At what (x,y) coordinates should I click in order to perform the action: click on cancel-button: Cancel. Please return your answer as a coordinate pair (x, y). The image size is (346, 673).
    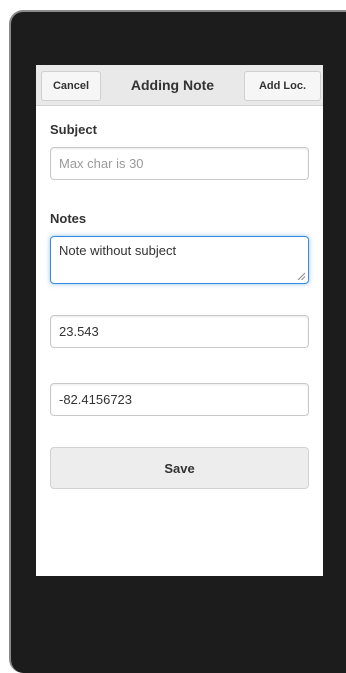
    Looking at the image, I should click on (71, 86).